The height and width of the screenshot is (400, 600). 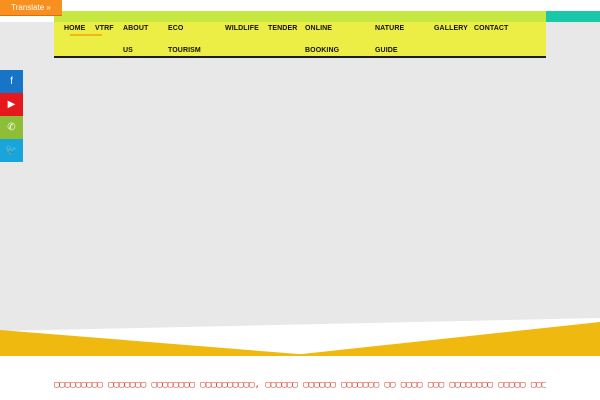 I want to click on nav-tender: TENDER, so click(x=285, y=33).